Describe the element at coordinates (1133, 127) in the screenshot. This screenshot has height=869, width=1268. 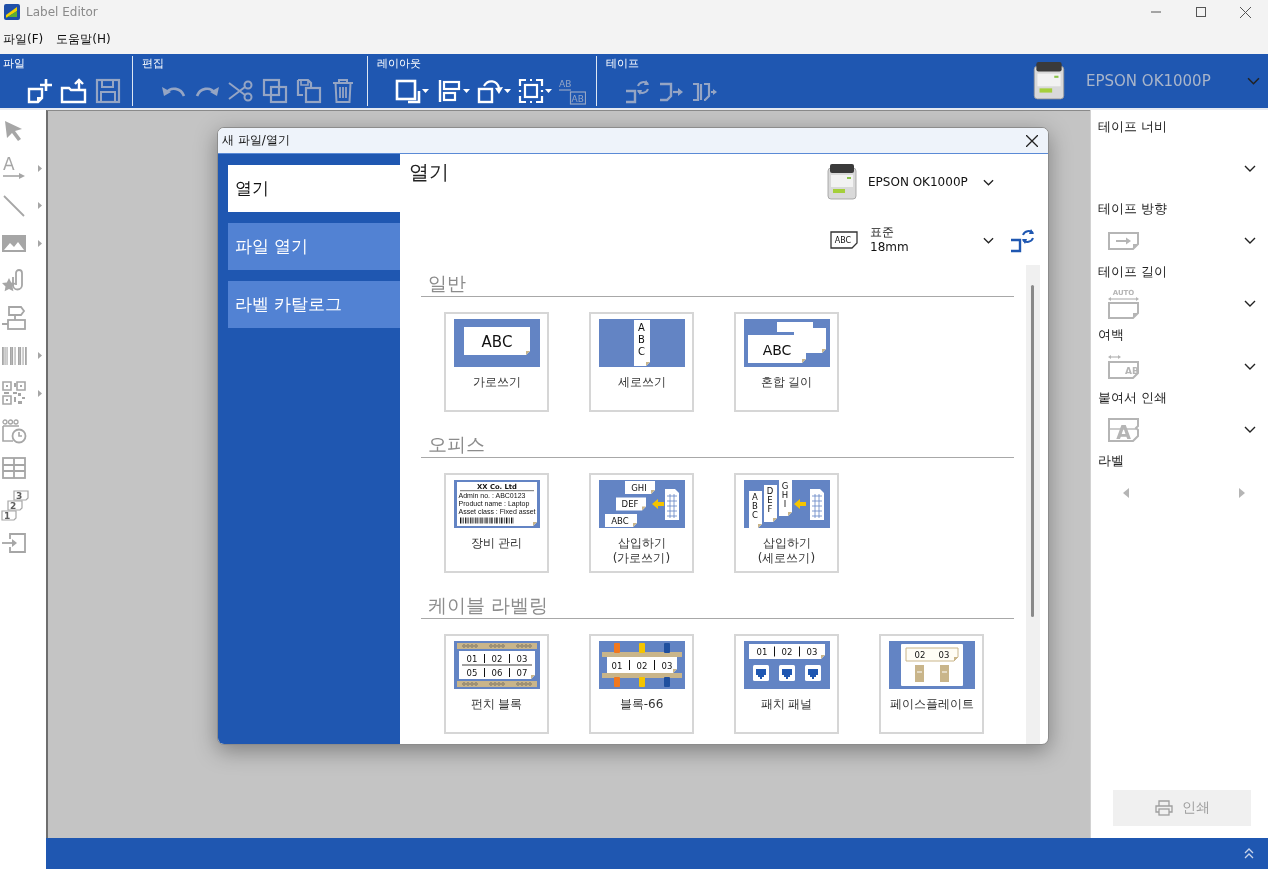
I see `property-label: 테이프 너비` at that location.